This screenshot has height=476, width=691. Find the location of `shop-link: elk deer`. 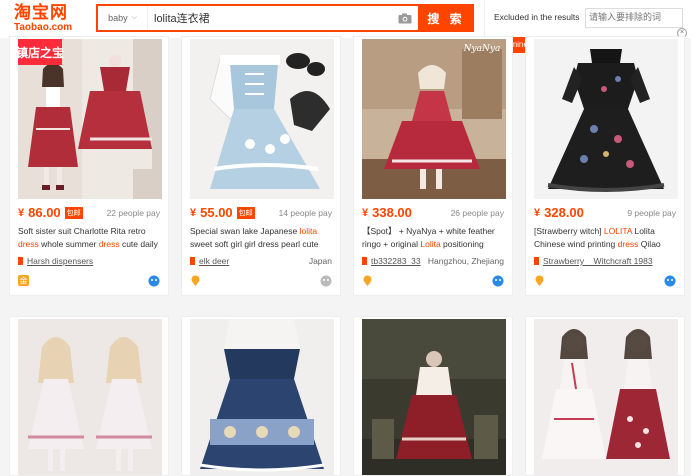

shop-link: elk deer is located at coordinates (209, 261).